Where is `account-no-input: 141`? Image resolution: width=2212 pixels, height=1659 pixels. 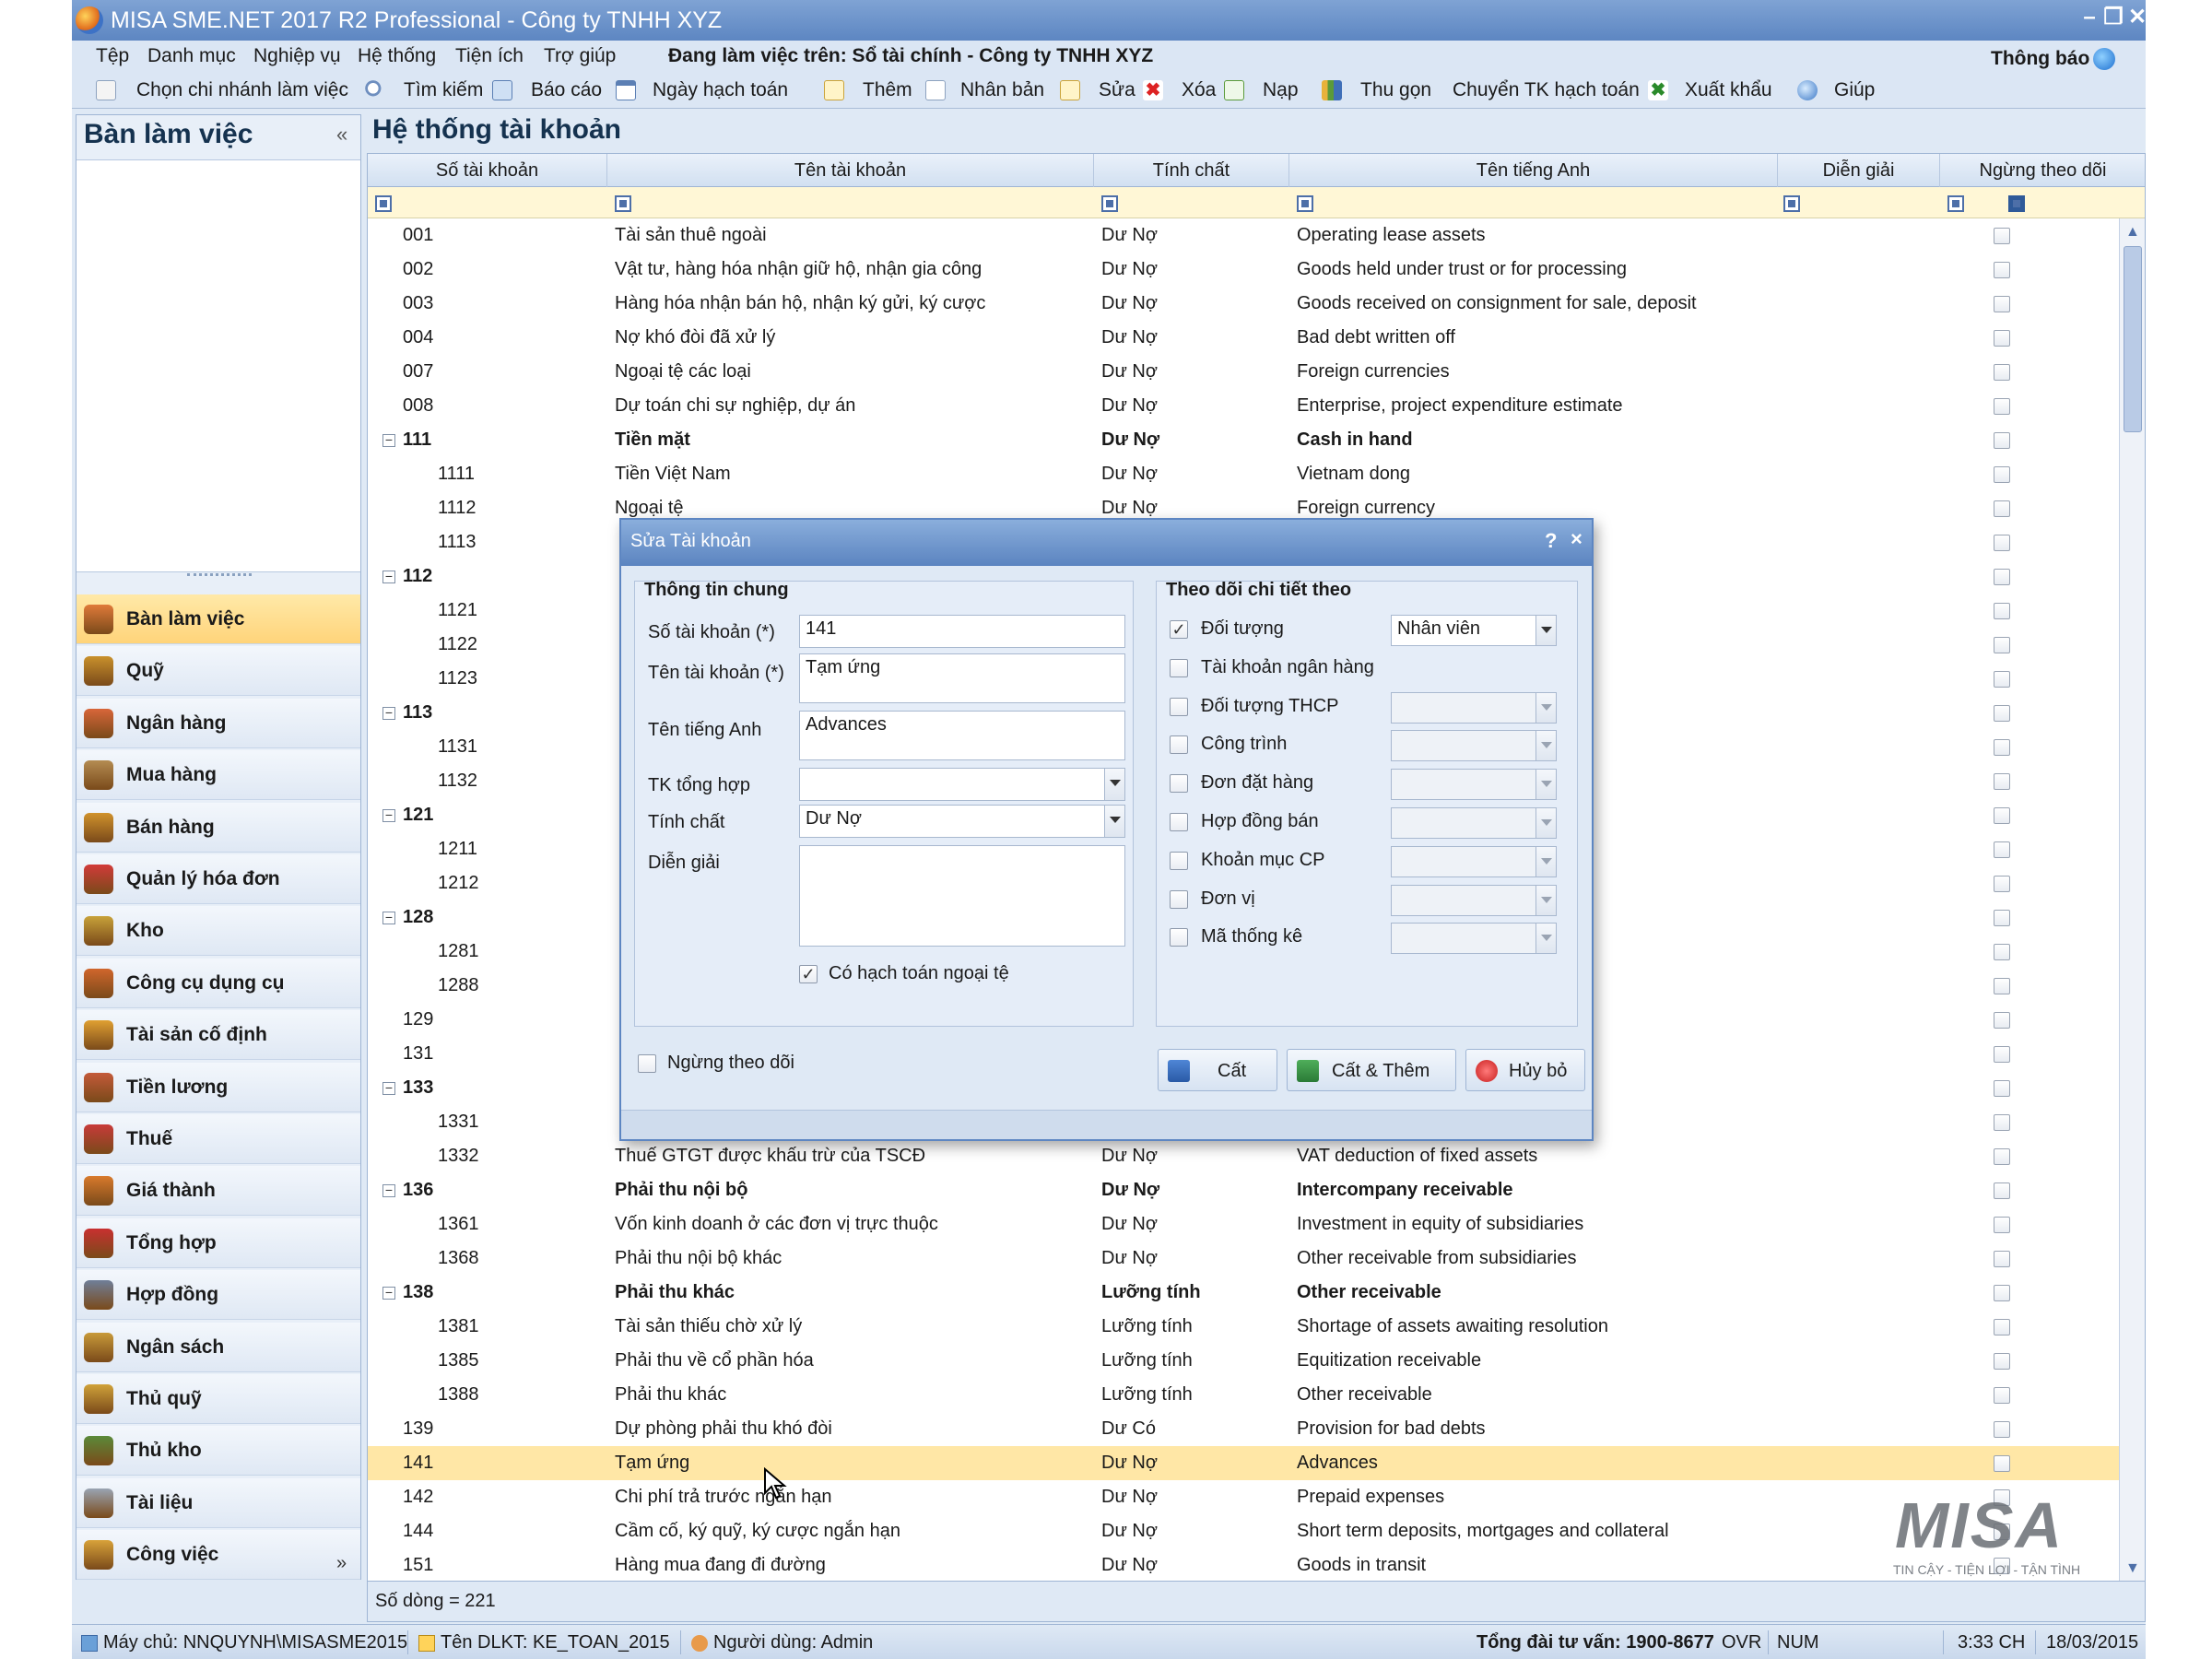
account-no-input: 141 is located at coordinates (962, 631).